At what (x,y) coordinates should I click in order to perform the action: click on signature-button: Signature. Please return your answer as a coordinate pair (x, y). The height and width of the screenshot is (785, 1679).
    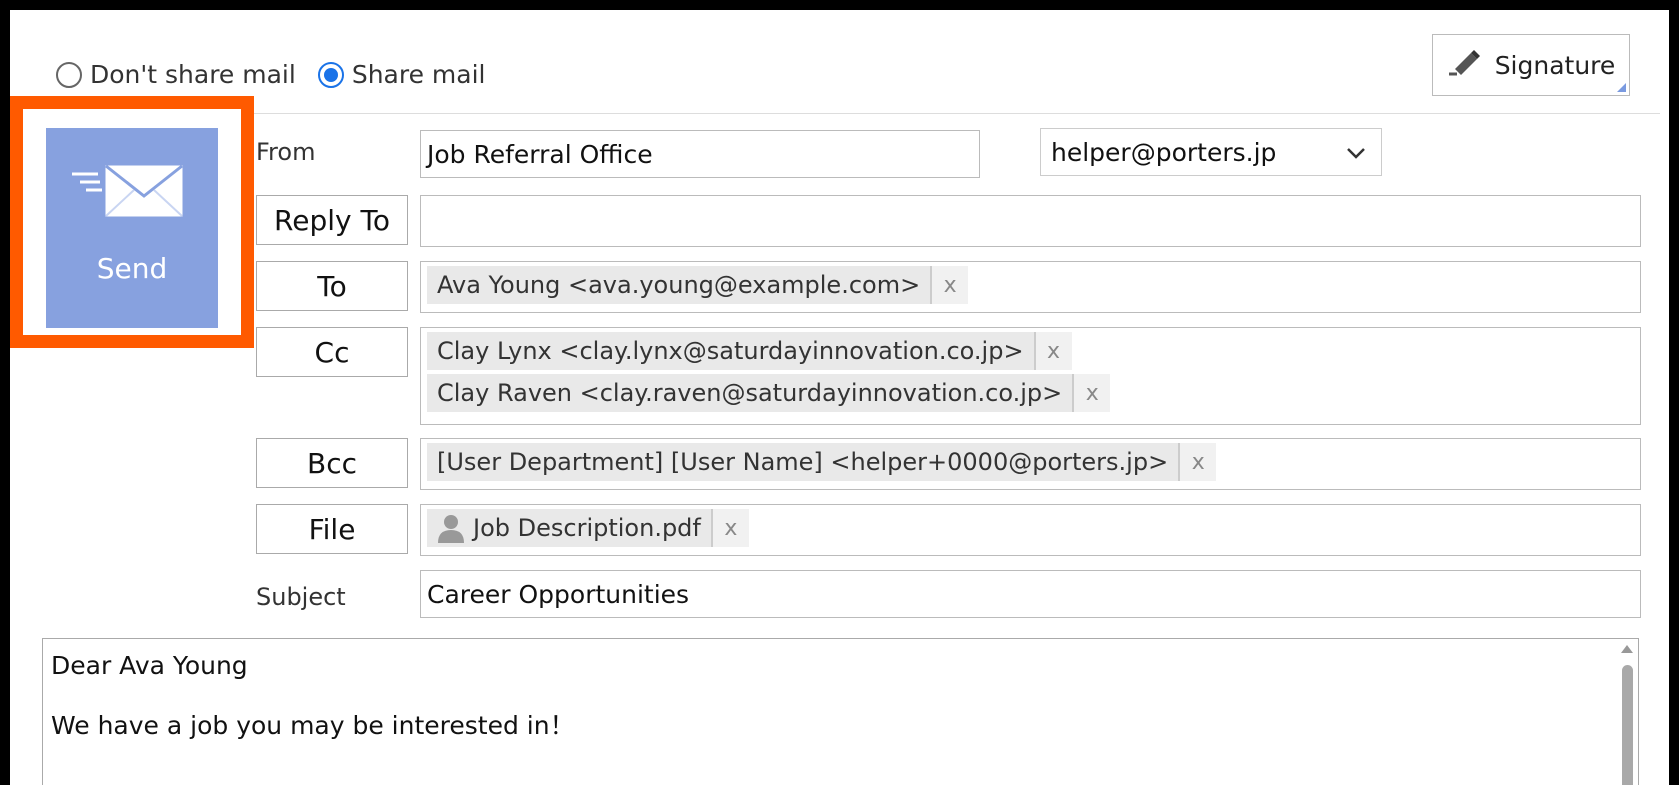
    Looking at the image, I should click on (1531, 65).